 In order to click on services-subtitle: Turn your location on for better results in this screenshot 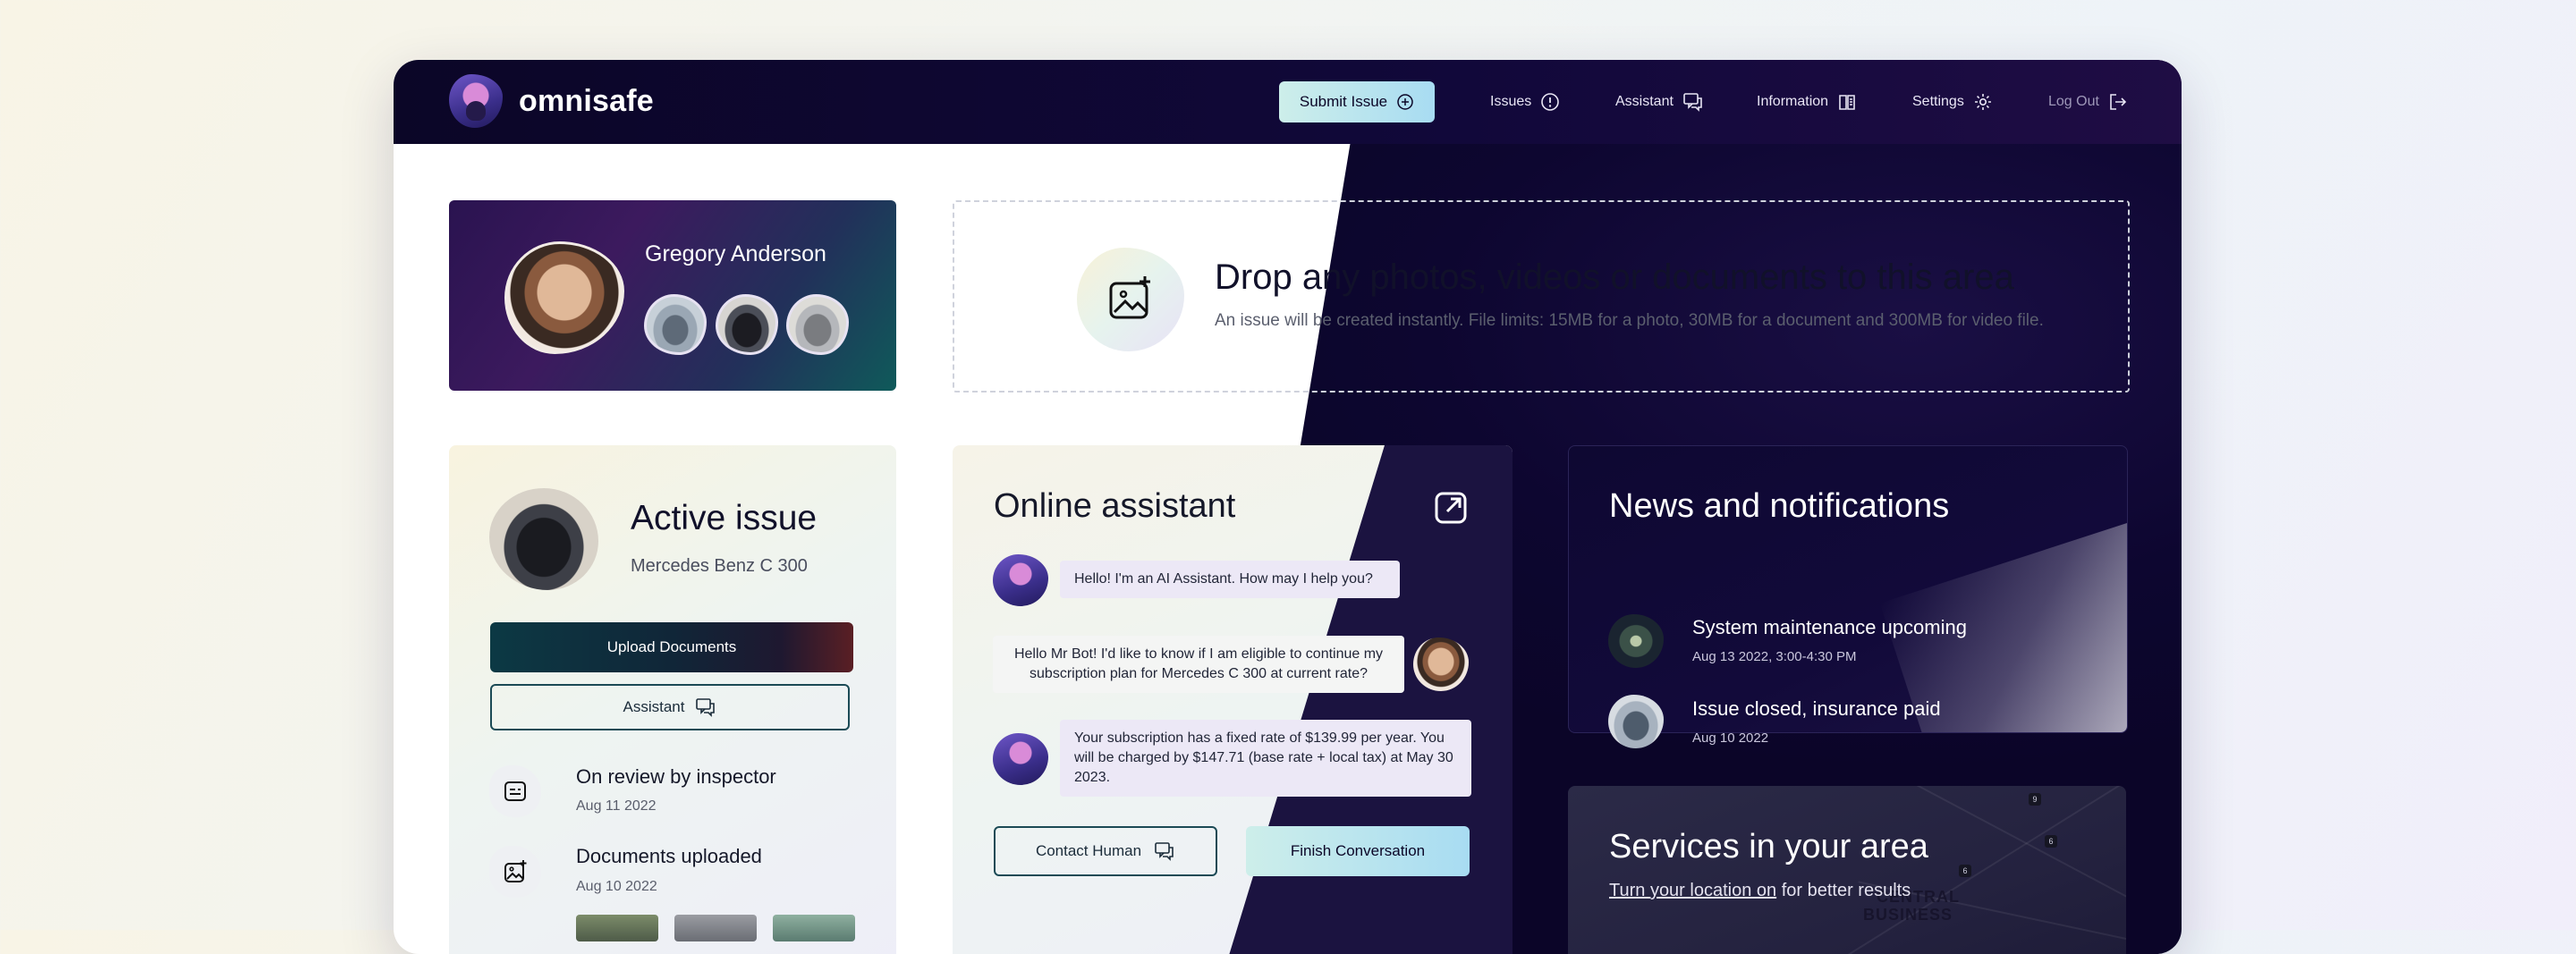, I will do `click(1760, 891)`.